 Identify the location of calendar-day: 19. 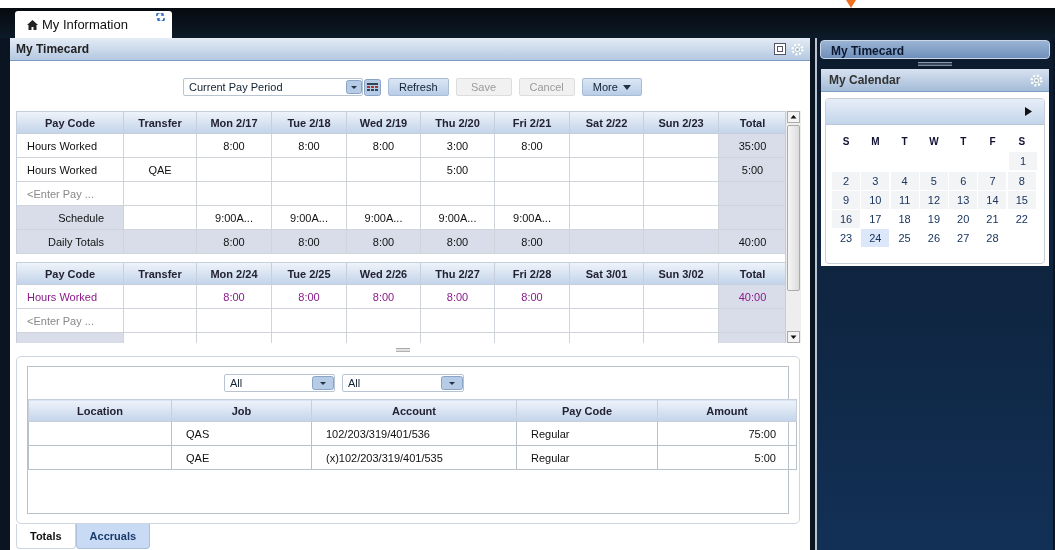
(933, 219).